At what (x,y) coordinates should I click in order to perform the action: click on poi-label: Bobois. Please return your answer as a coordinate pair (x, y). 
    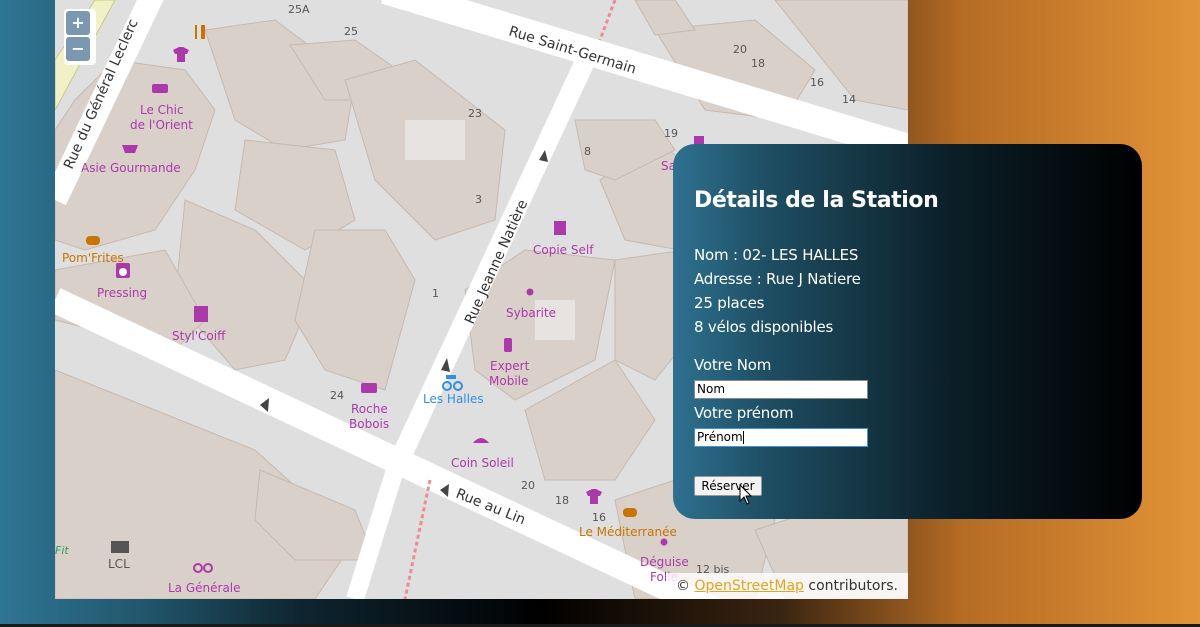
    Looking at the image, I should click on (369, 424).